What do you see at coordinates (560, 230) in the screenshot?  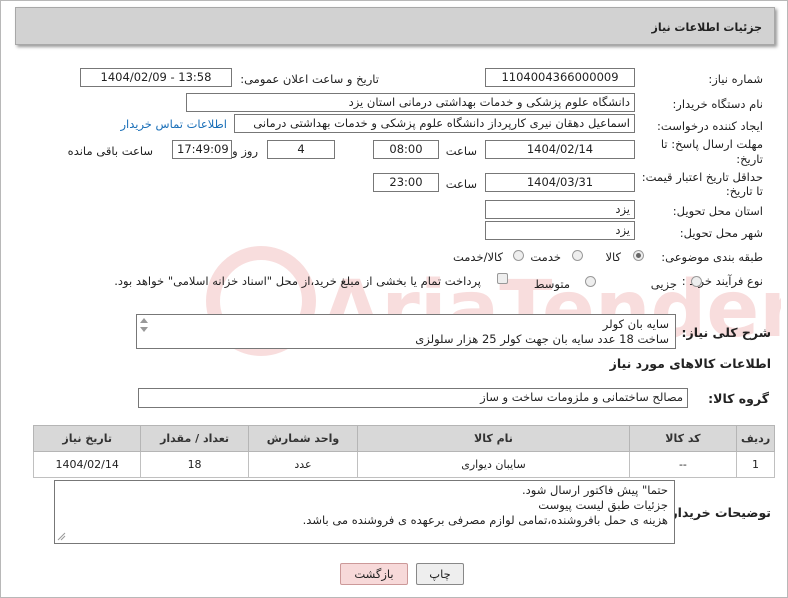 I see `city-field: یزد` at bounding box center [560, 230].